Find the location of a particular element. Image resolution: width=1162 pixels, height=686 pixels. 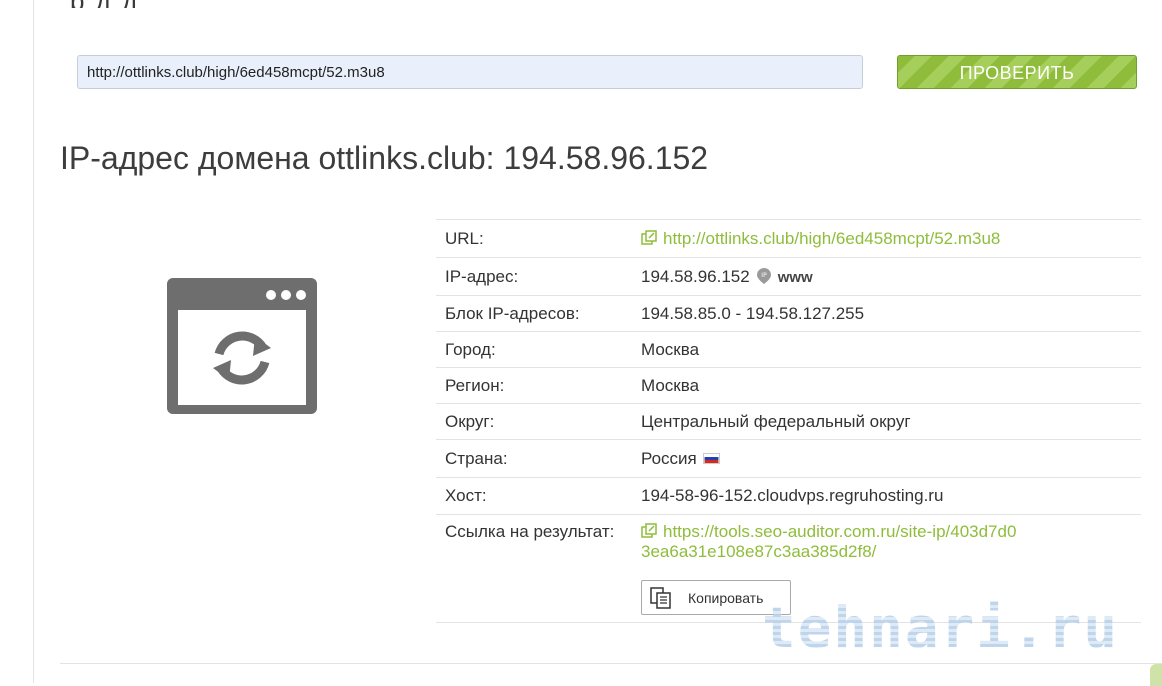

www-badge: www is located at coordinates (795, 277).